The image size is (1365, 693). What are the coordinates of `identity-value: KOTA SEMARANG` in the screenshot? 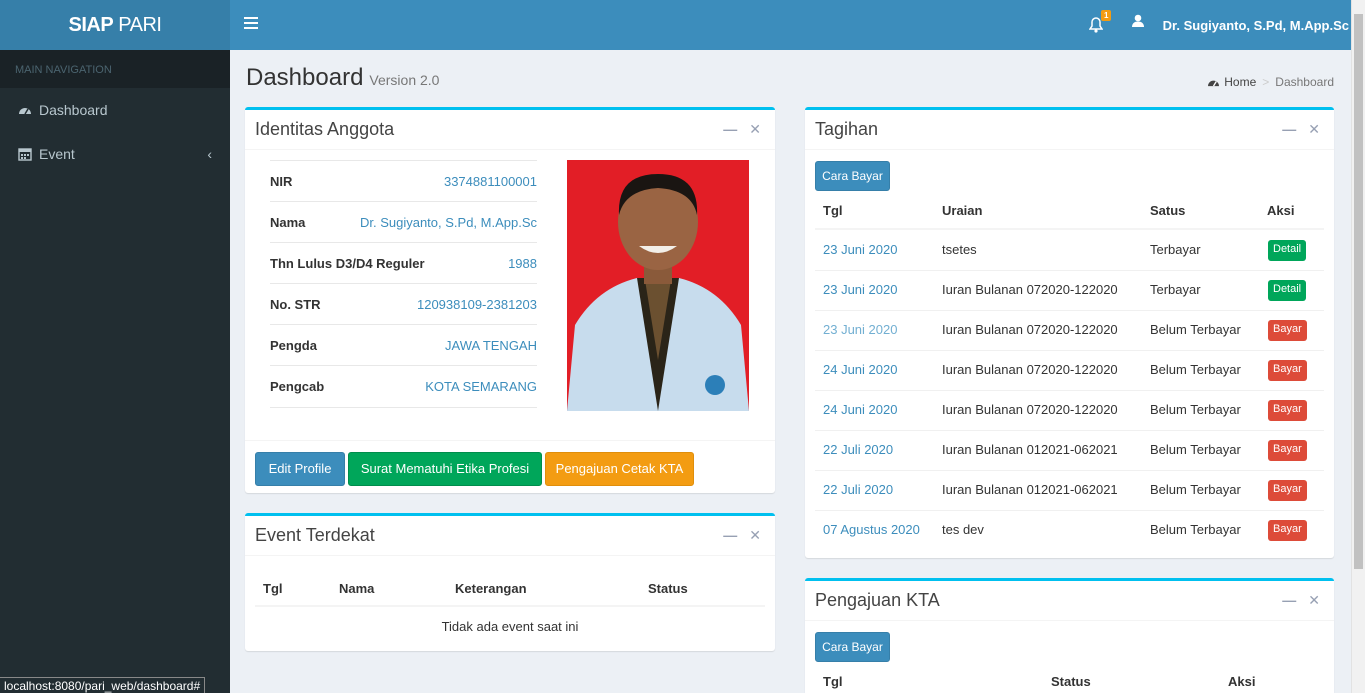 It's located at (481, 386).